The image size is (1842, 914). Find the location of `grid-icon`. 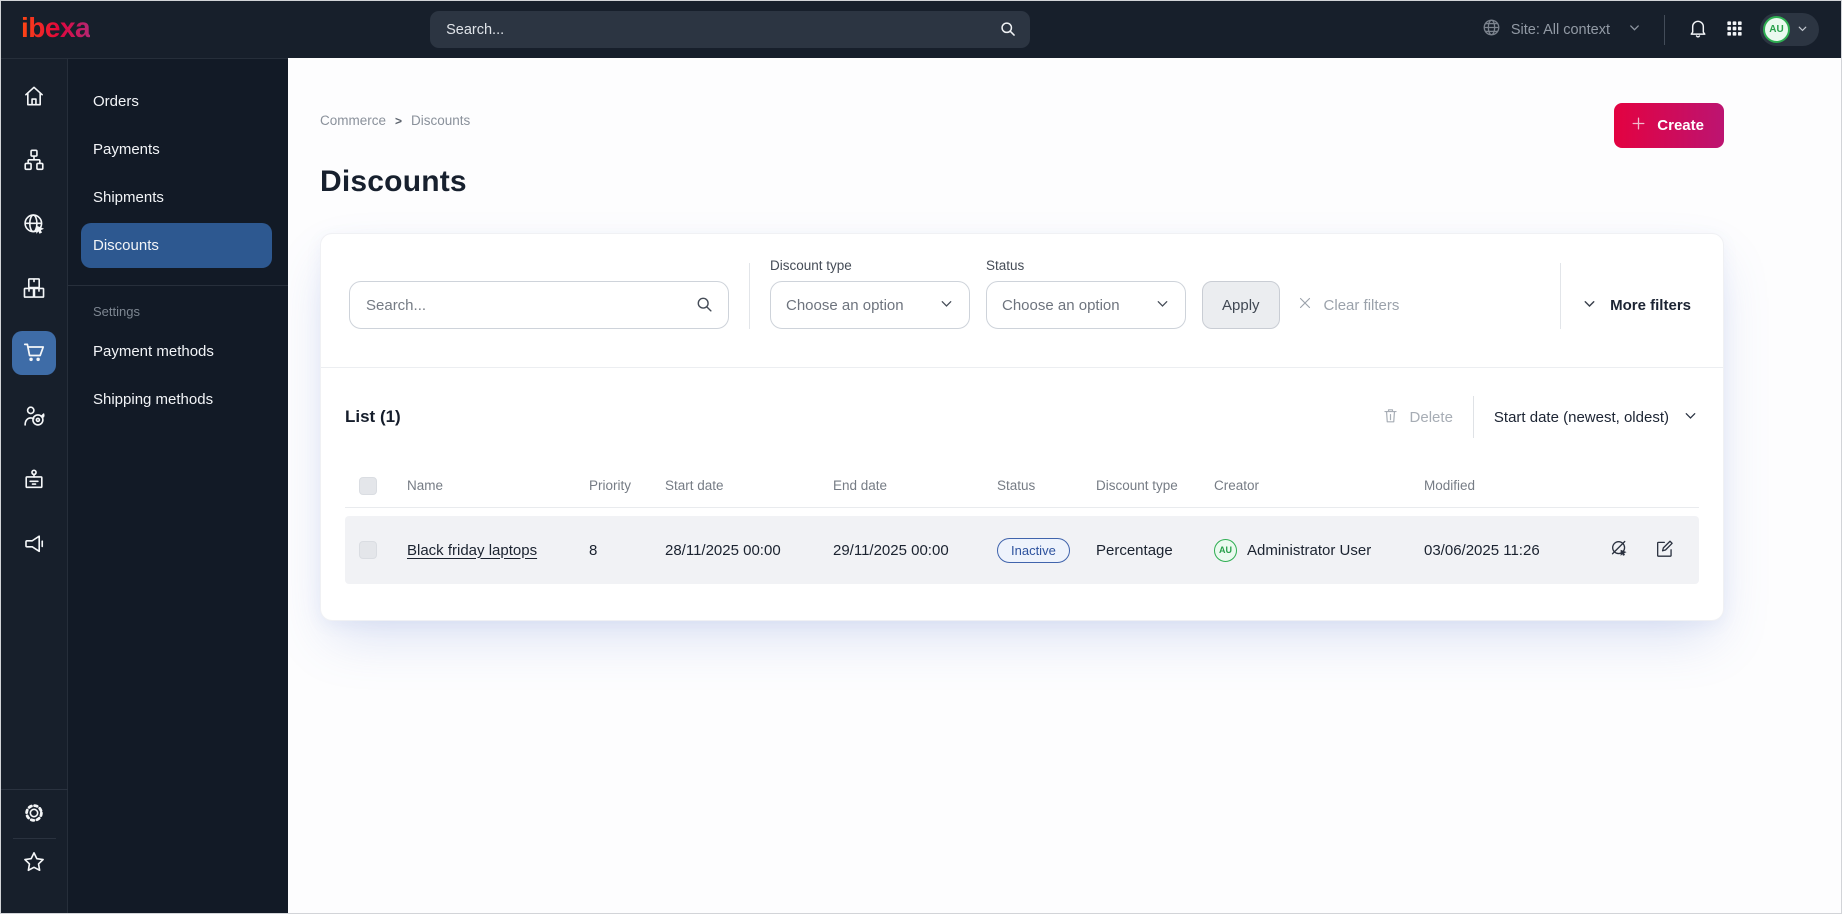

grid-icon is located at coordinates (1734, 30).